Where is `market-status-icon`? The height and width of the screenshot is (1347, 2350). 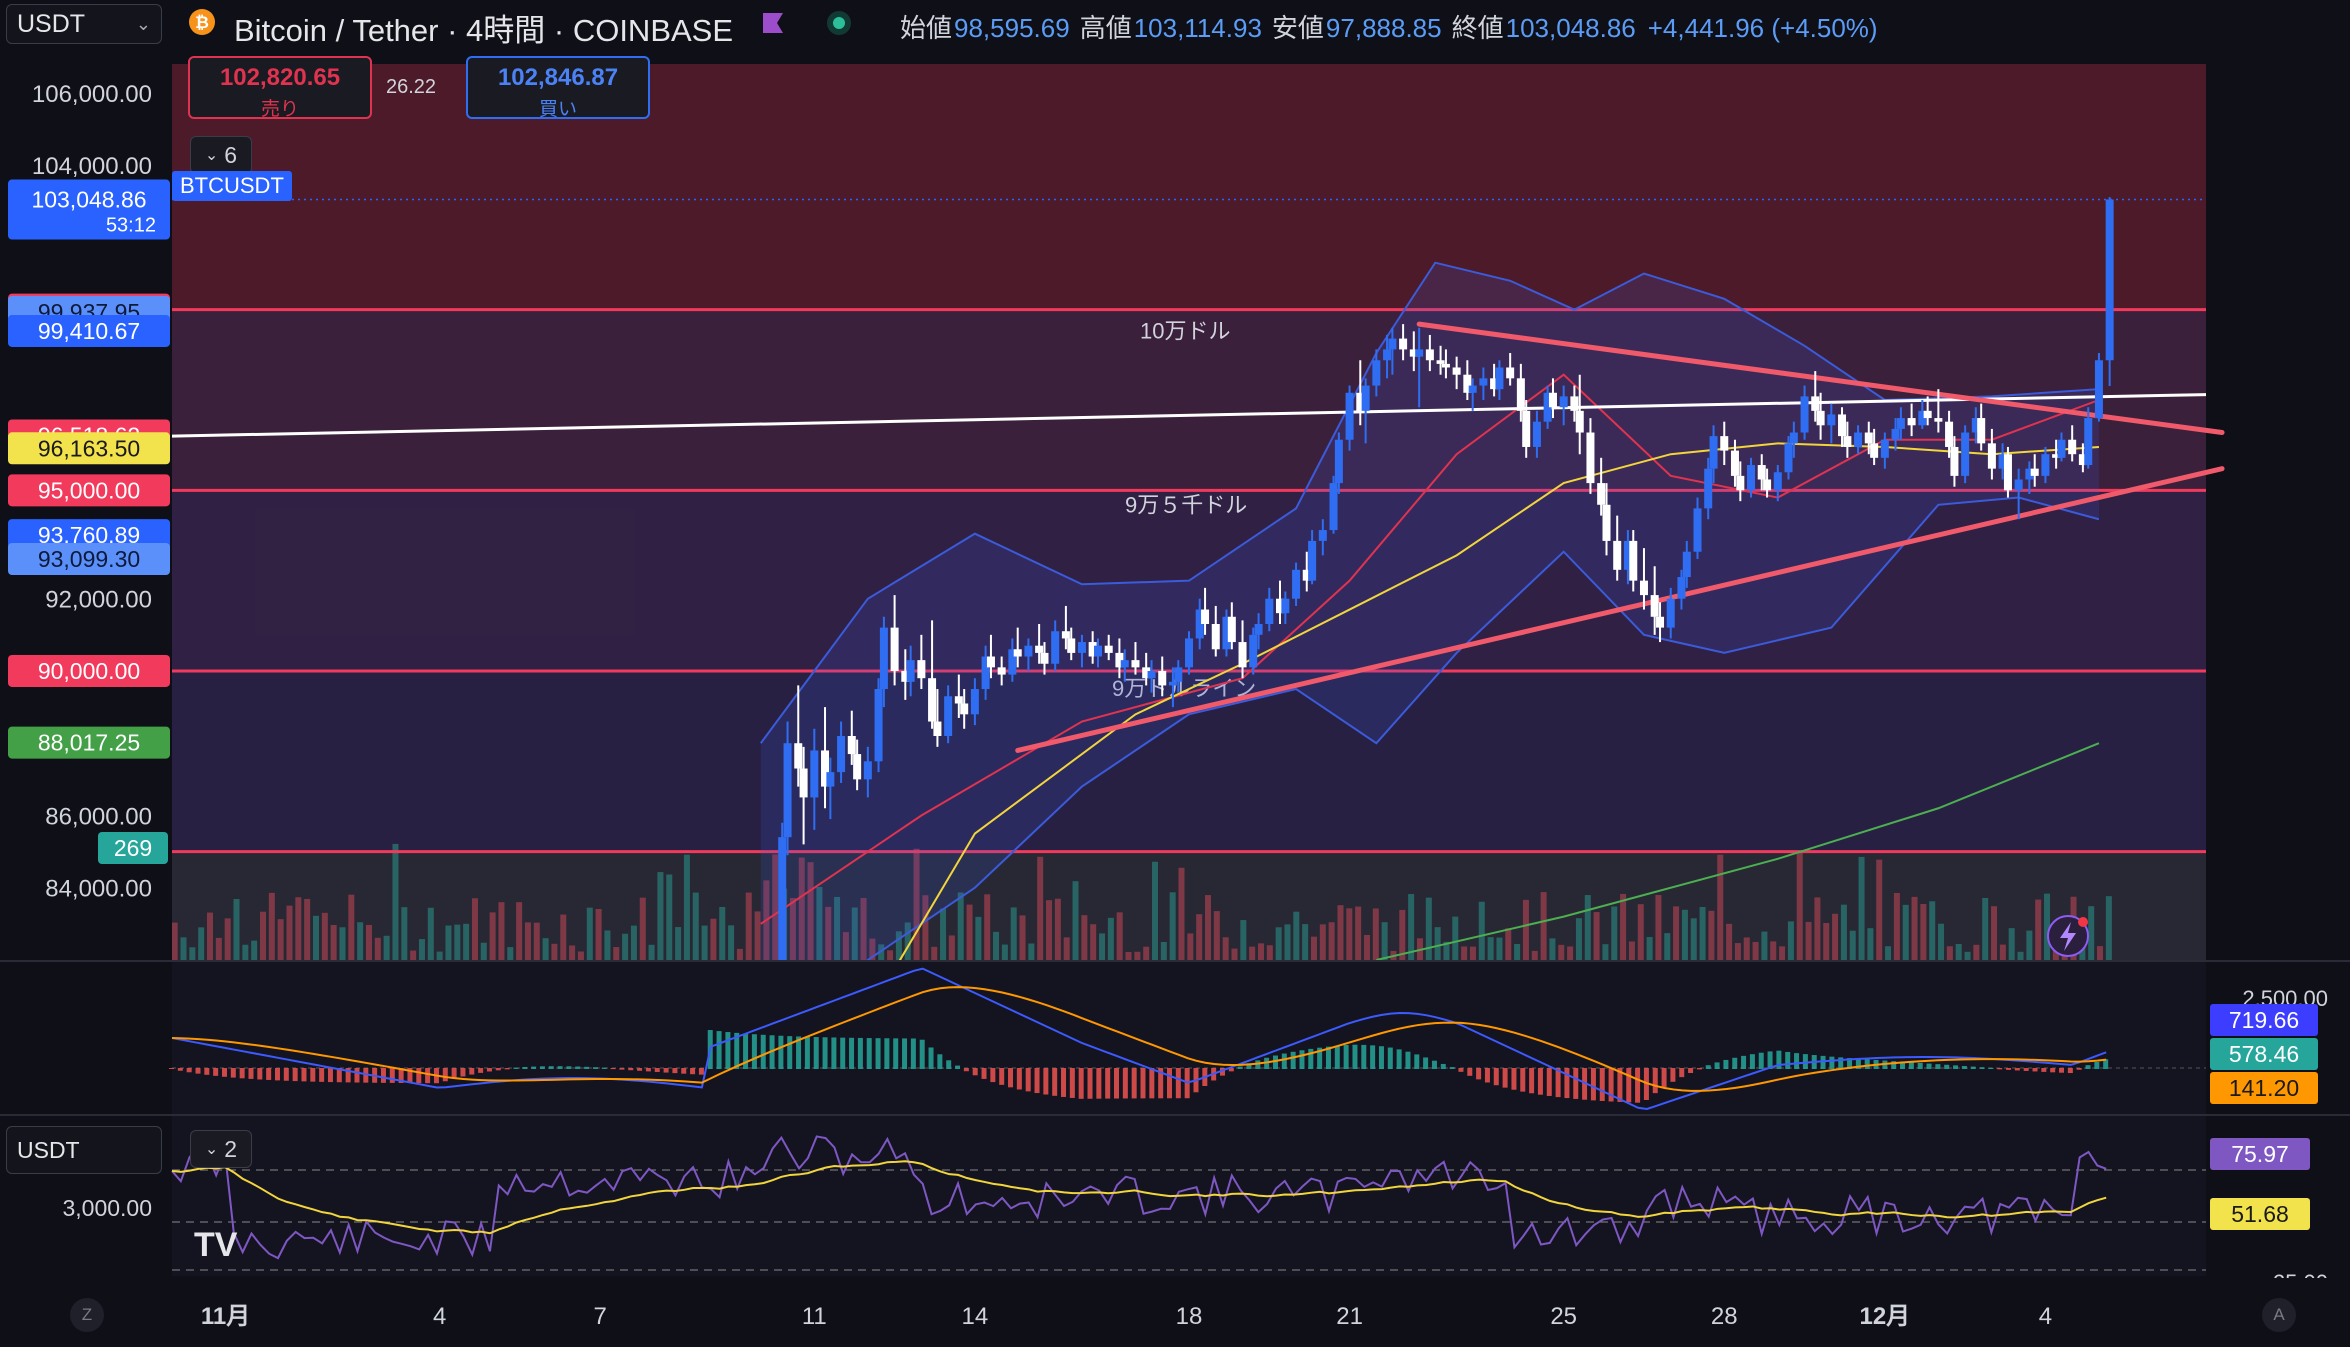
market-status-icon is located at coordinates (839, 23).